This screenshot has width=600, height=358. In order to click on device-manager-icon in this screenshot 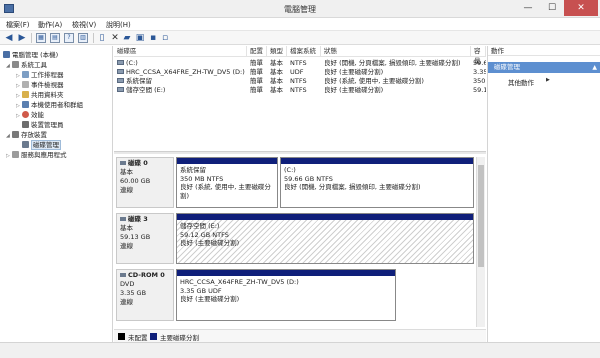, I will do `click(25, 124)`.